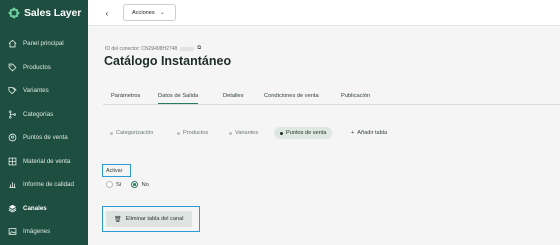 The image size is (560, 245). I want to click on sidebar-item-label: Imágenes, so click(37, 232).